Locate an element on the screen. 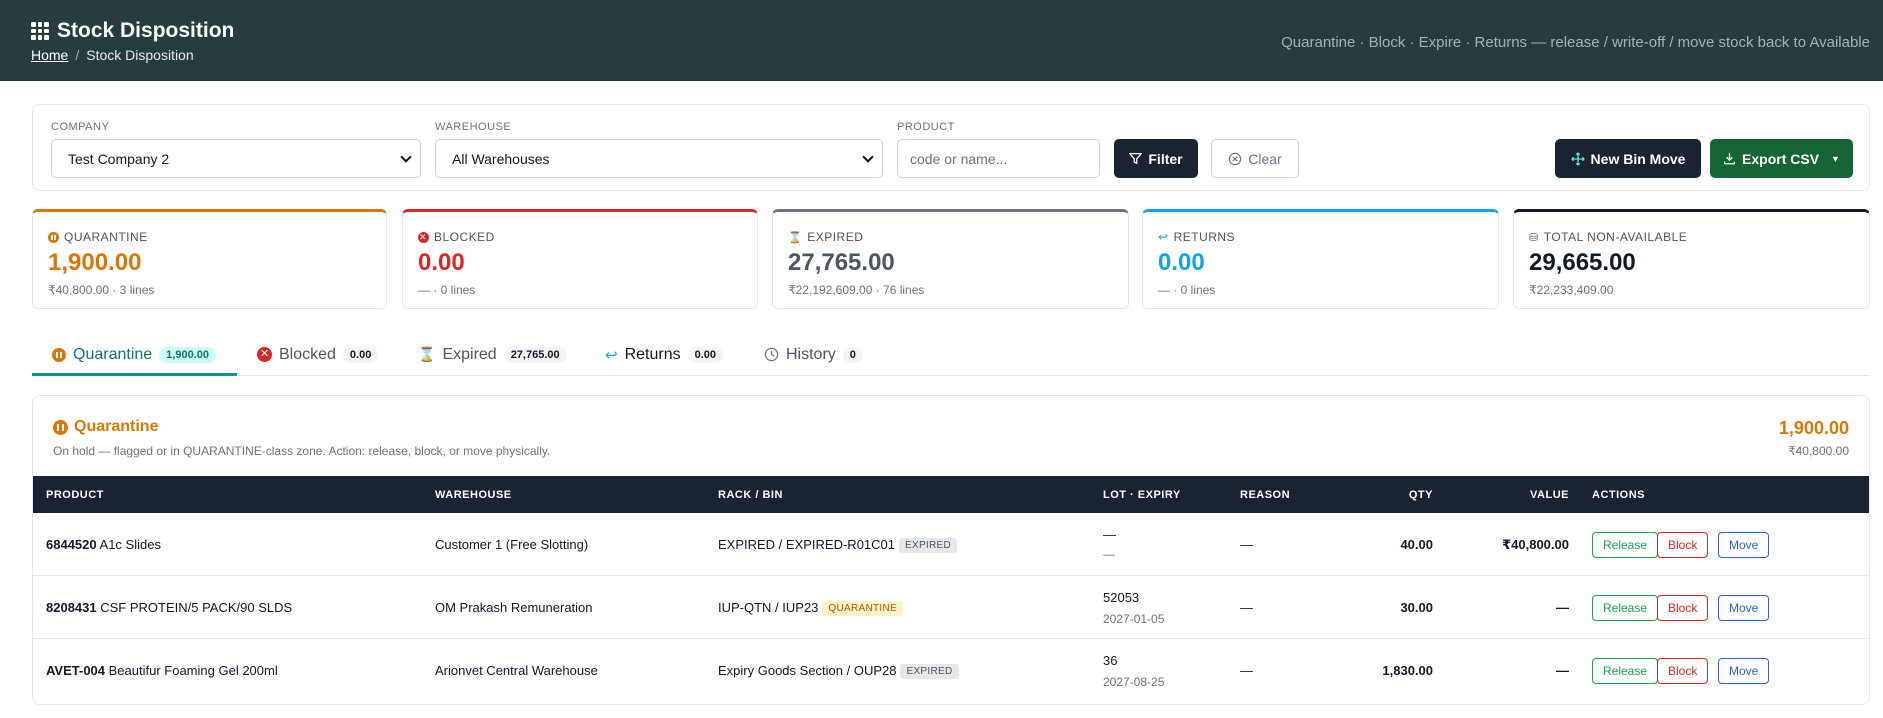 The height and width of the screenshot is (718, 1883). filter-button: Filter is located at coordinates (1156, 158).